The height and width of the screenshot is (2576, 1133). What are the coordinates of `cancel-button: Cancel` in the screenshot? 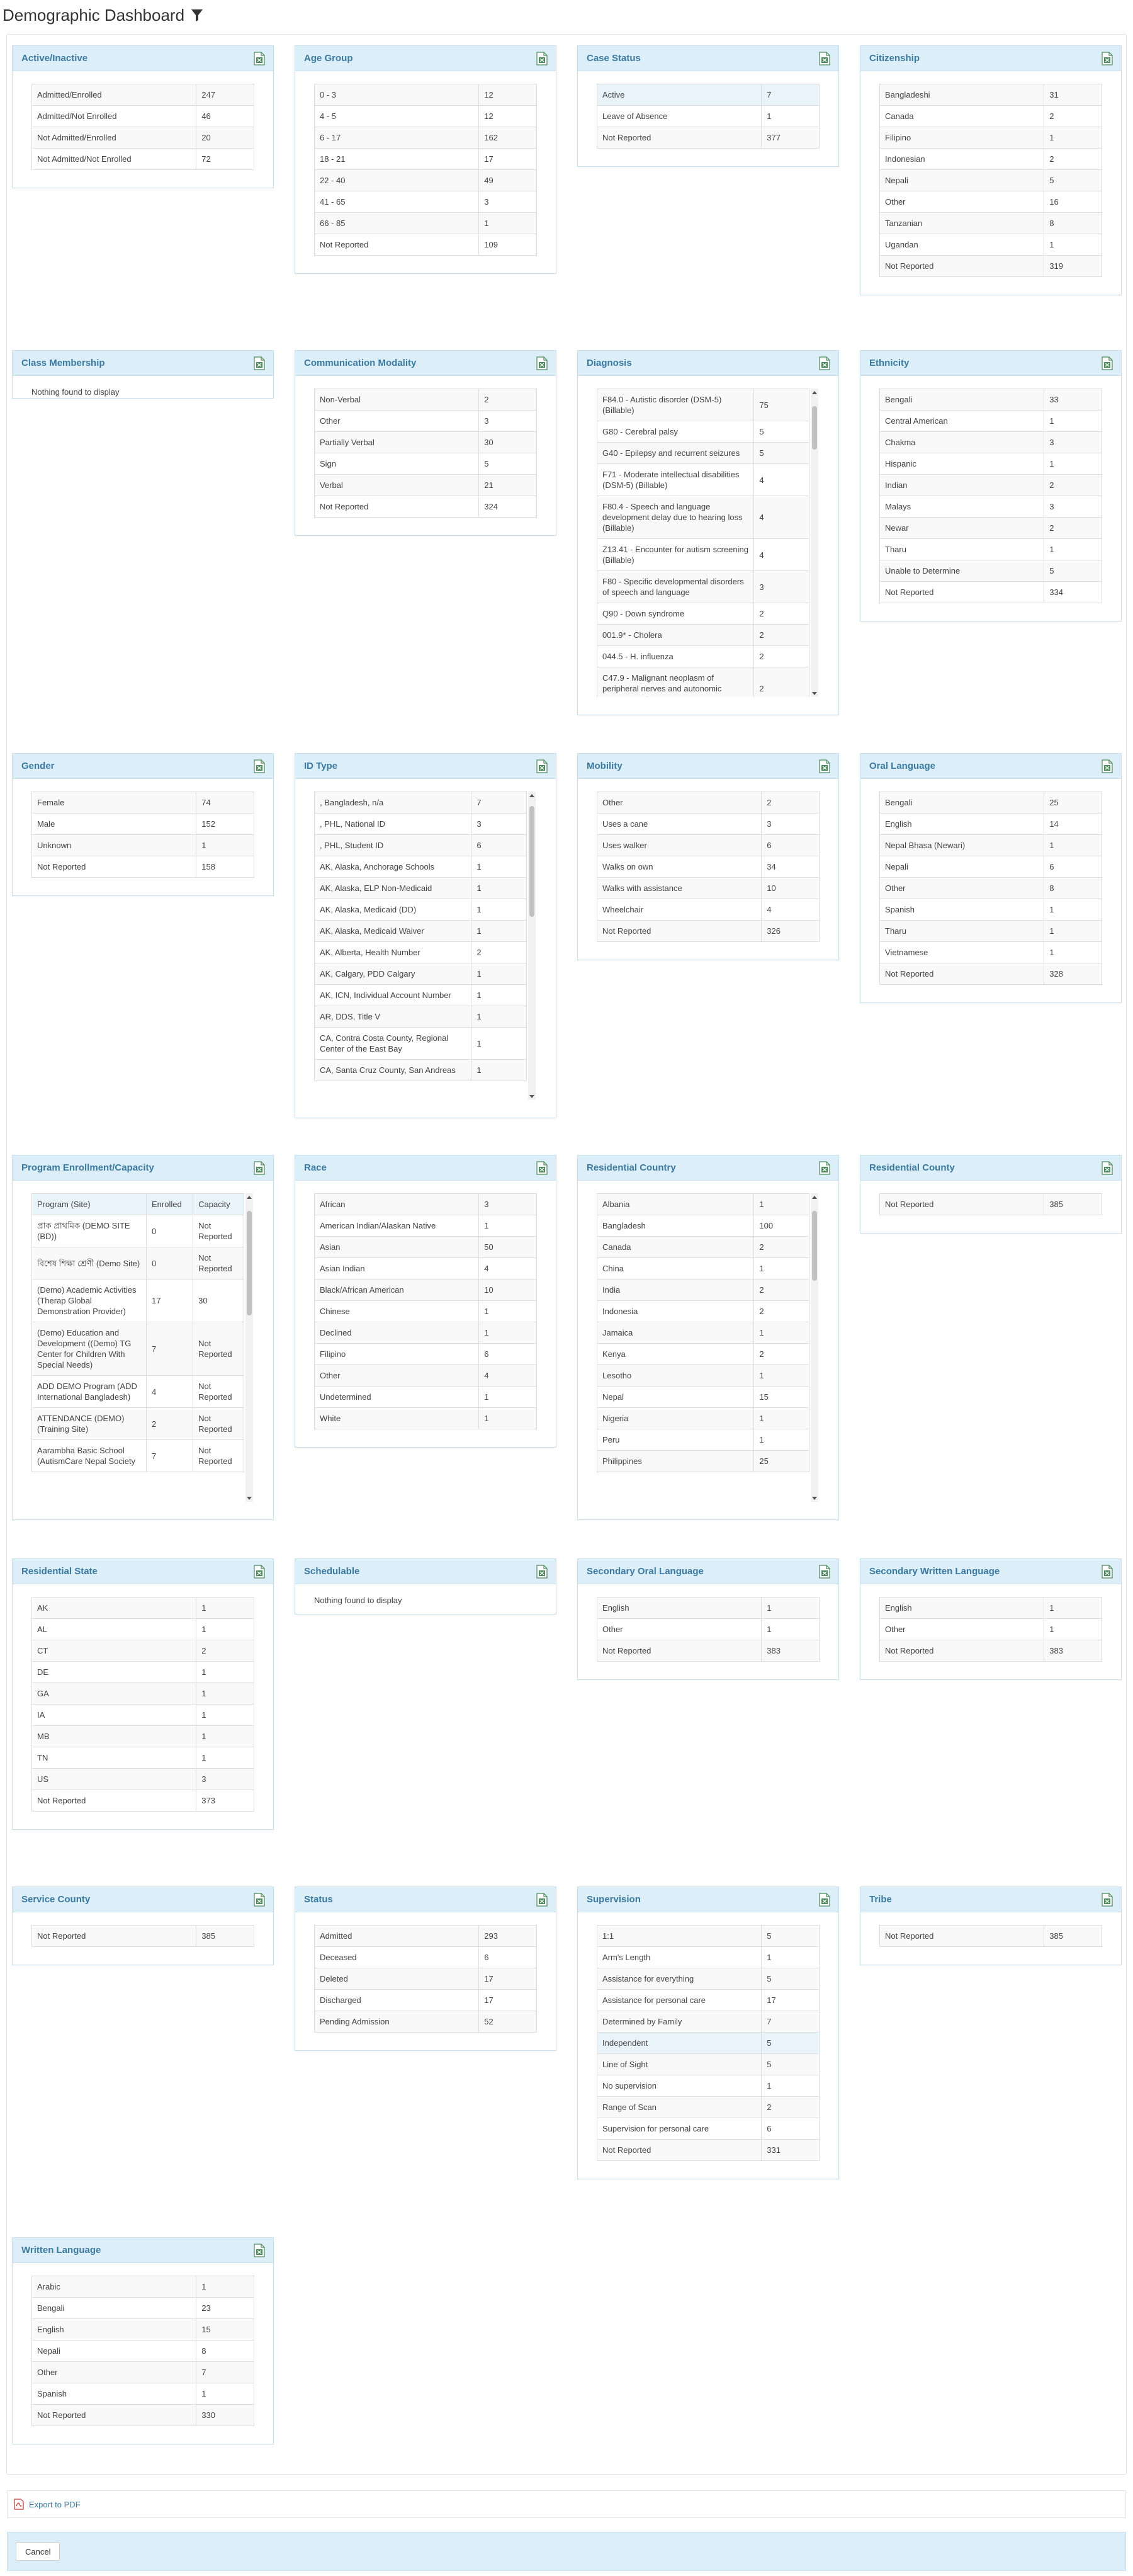 It's located at (38, 2551).